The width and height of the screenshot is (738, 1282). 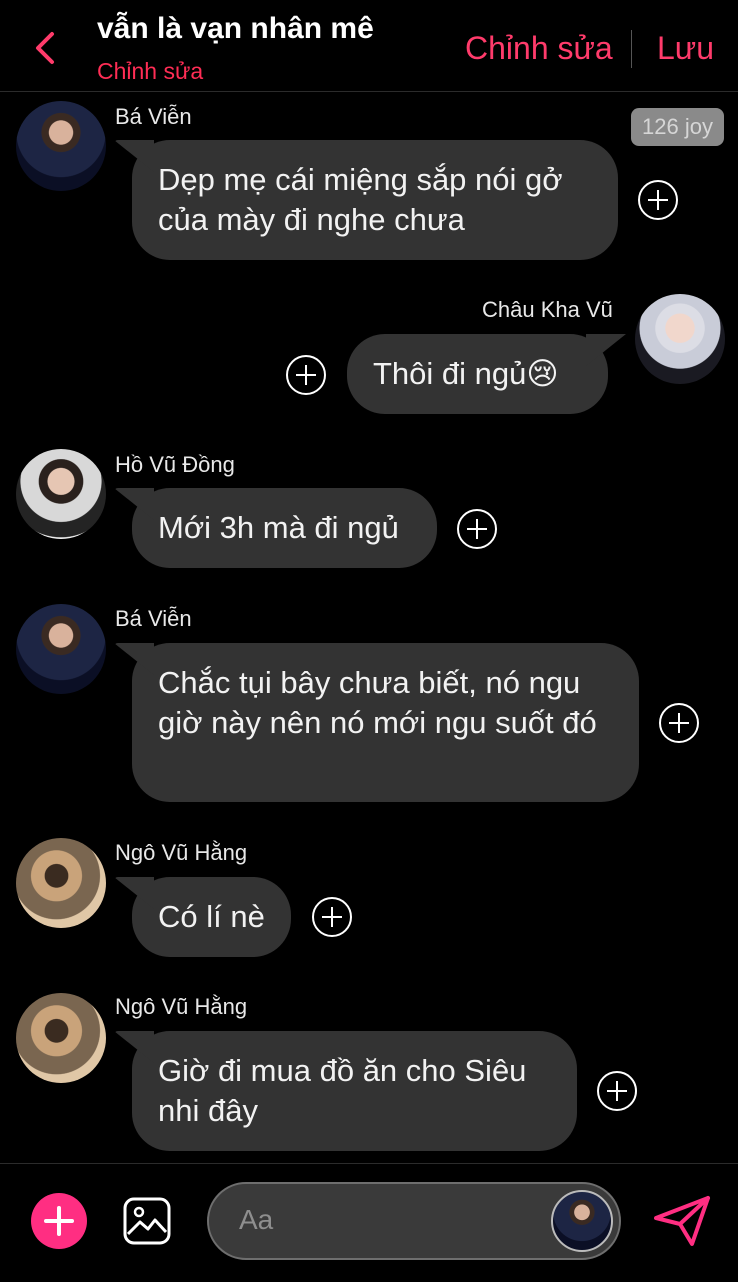 What do you see at coordinates (631, 49) in the screenshot?
I see `header-divider` at bounding box center [631, 49].